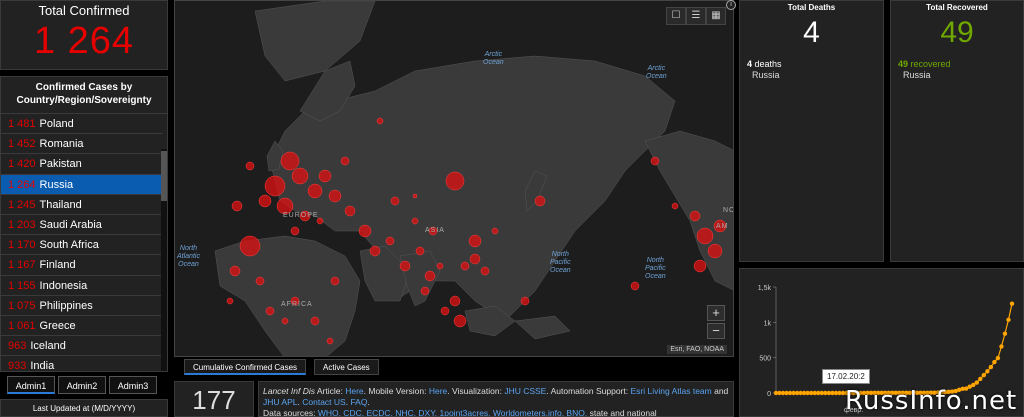  Describe the element at coordinates (656, 72) in the screenshot. I see `ocean-label-arctic: Arctic Ocean` at that location.